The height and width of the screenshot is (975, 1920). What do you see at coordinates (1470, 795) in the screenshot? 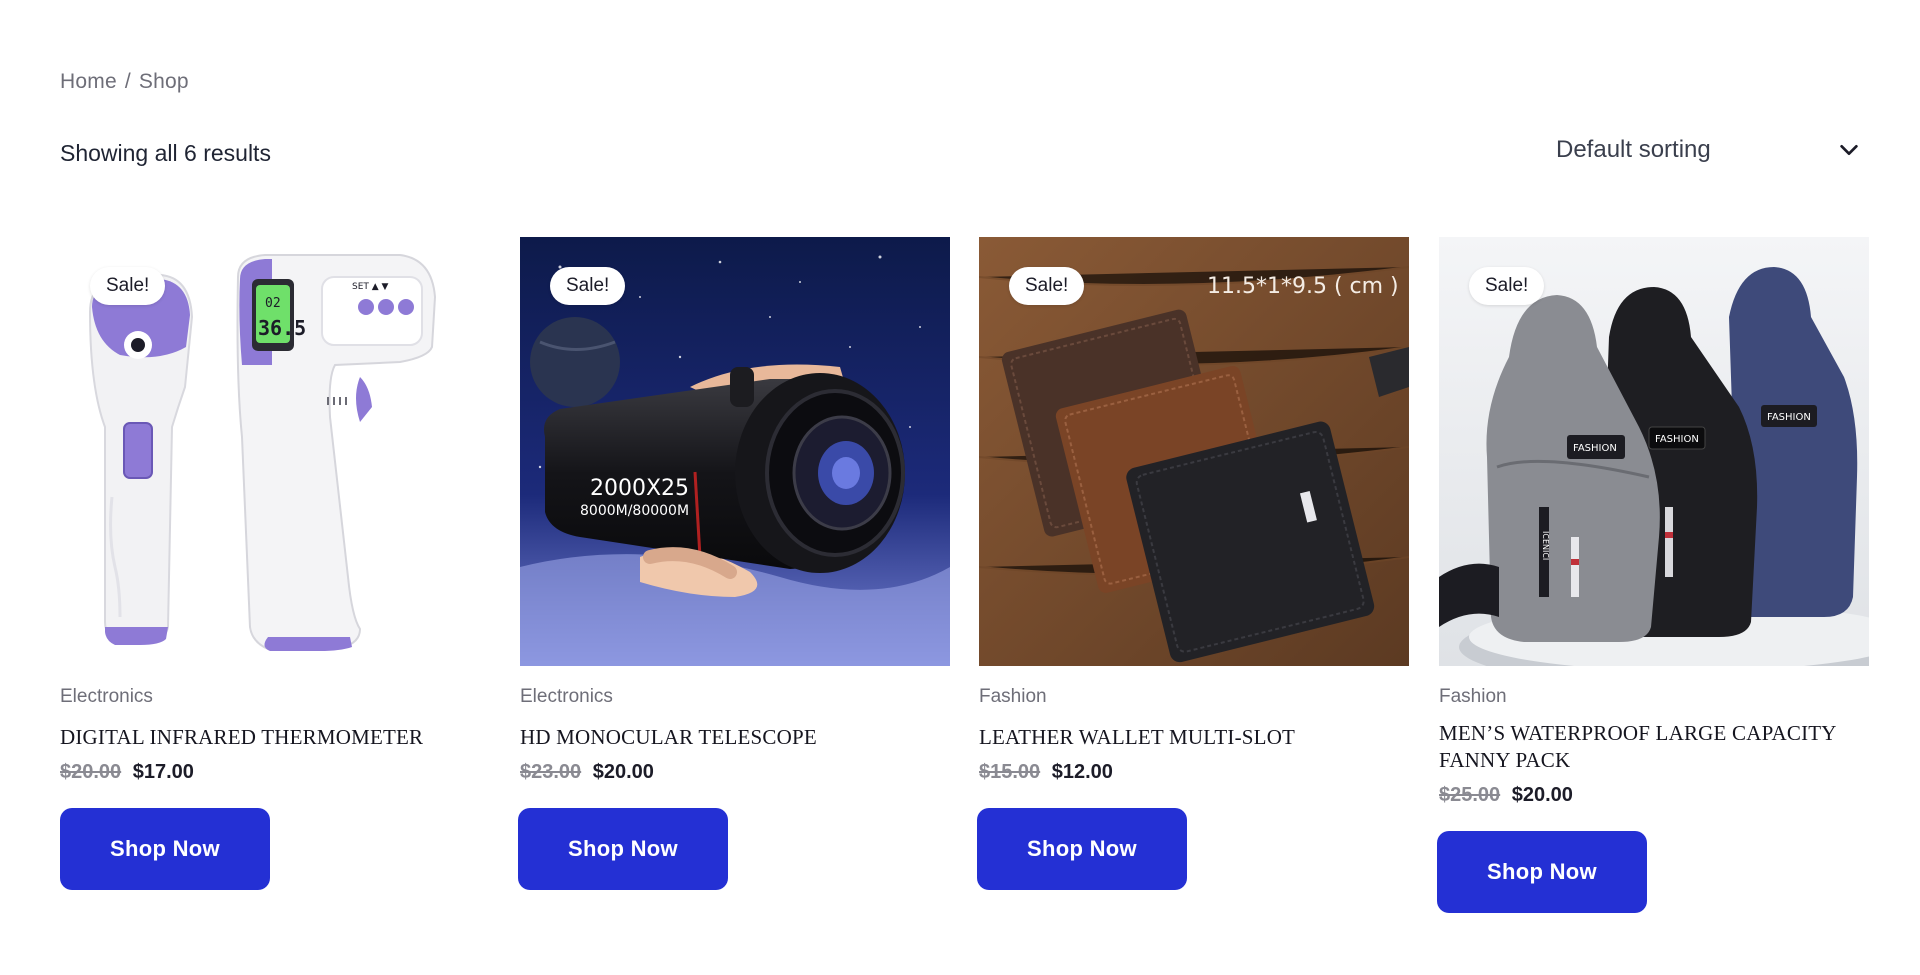
I see `price-old: $25.00` at bounding box center [1470, 795].